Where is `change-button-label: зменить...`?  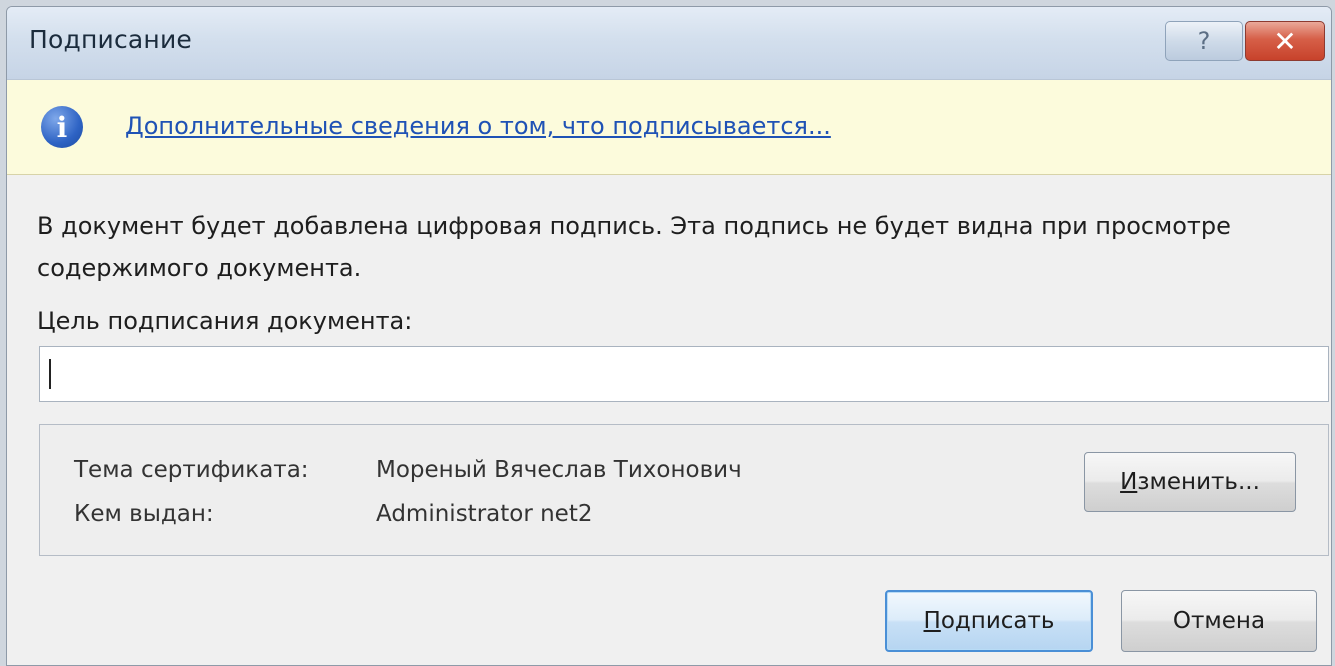
change-button-label: зменить... is located at coordinates (1198, 482).